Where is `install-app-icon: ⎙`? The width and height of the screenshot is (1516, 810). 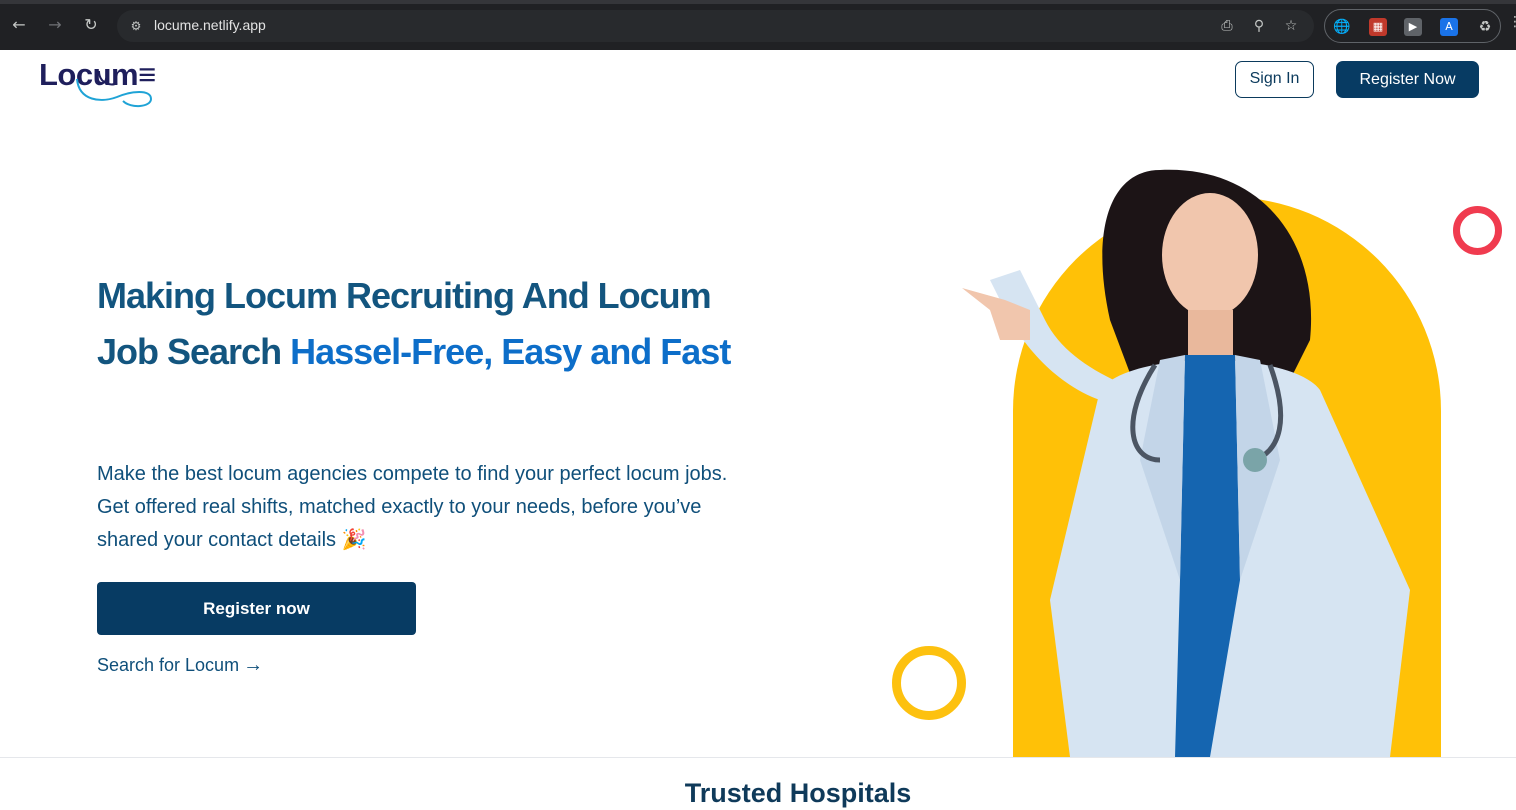 install-app-icon: ⎙ is located at coordinates (1227, 26).